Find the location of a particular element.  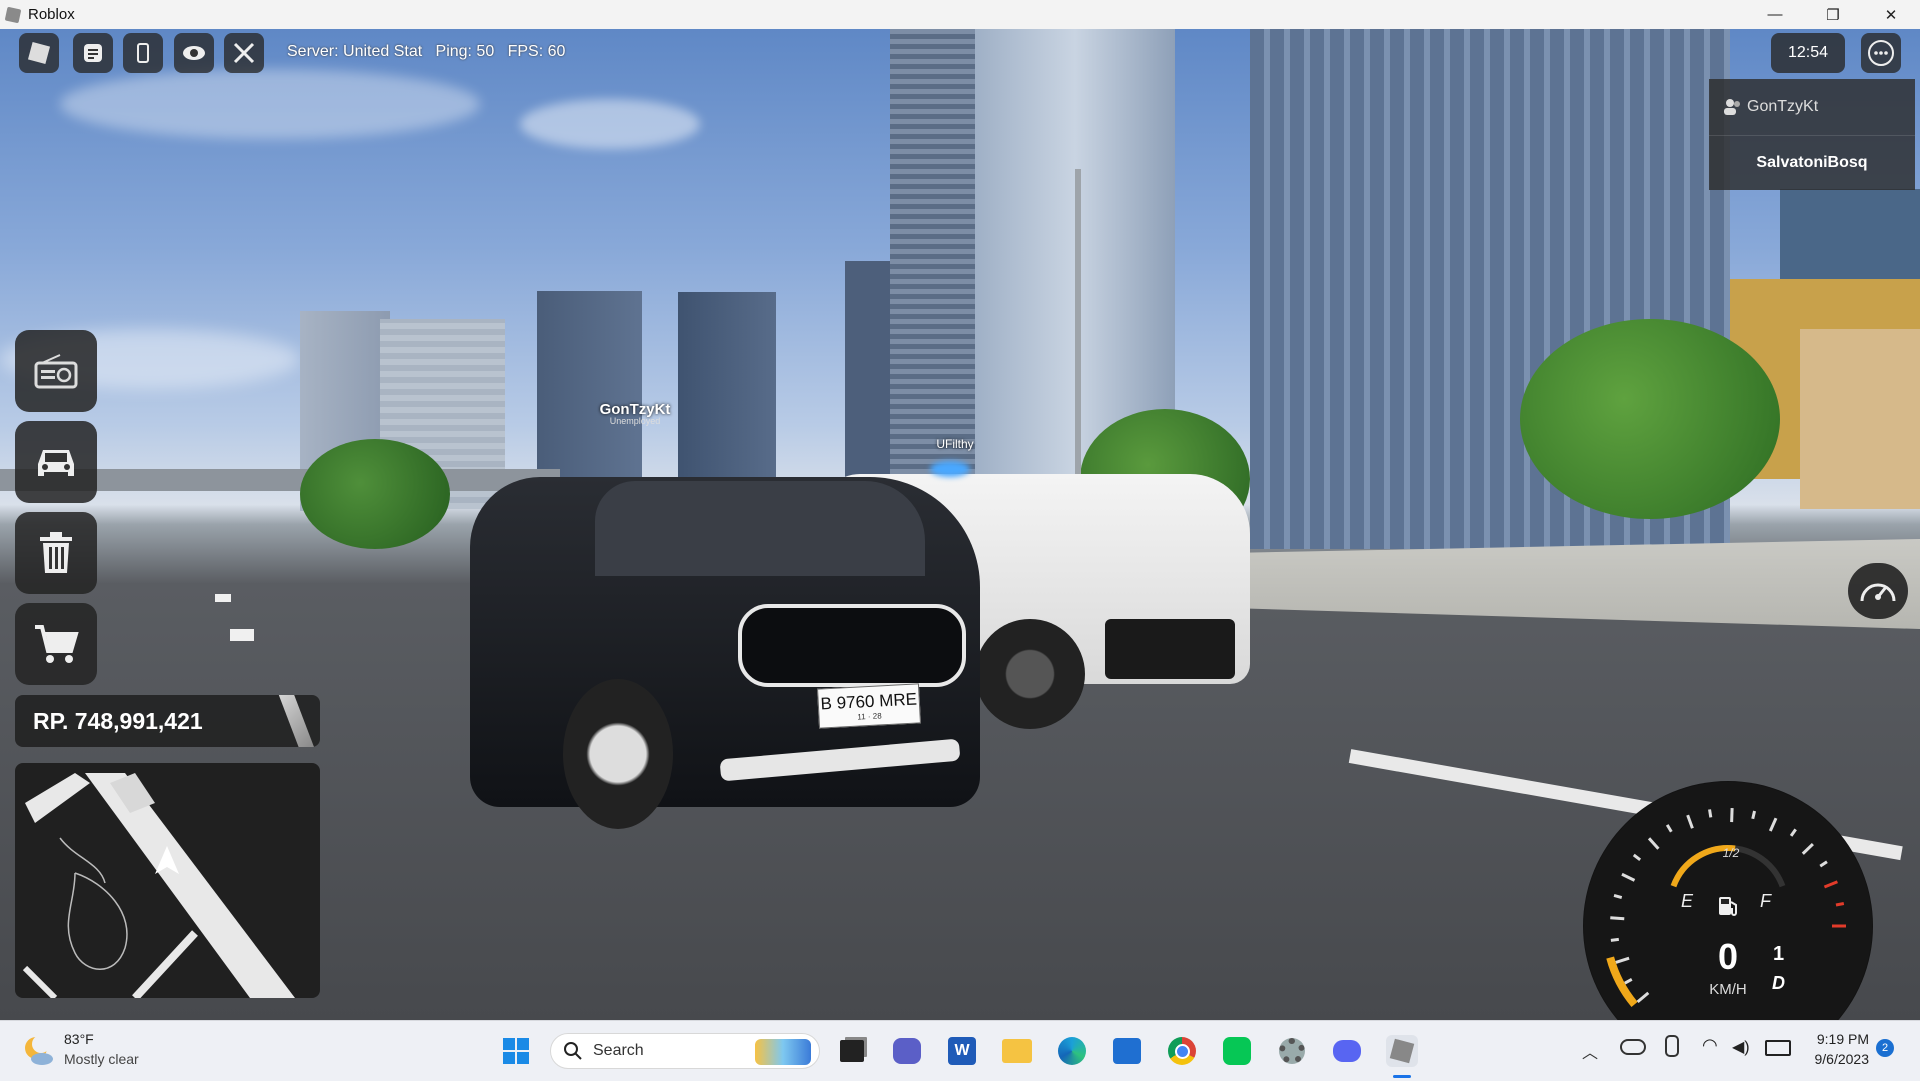

player-name-tag: GonTzyKt Unemployed is located at coordinates (635, 413).